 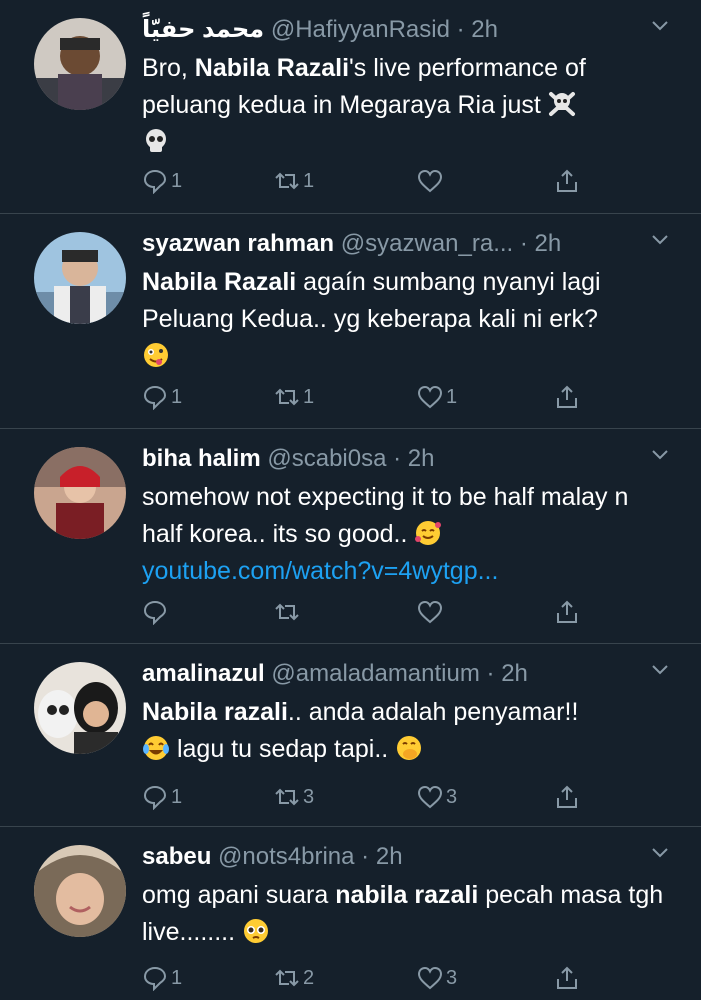 I want to click on like-button: 1, so click(x=437, y=397).